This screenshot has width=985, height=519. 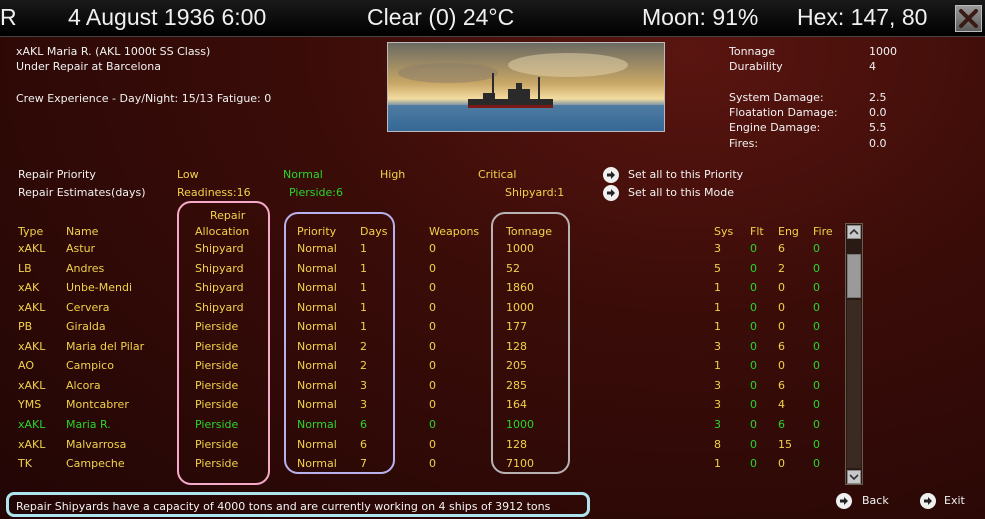 What do you see at coordinates (188, 174) in the screenshot?
I see `priority-low-option: Low` at bounding box center [188, 174].